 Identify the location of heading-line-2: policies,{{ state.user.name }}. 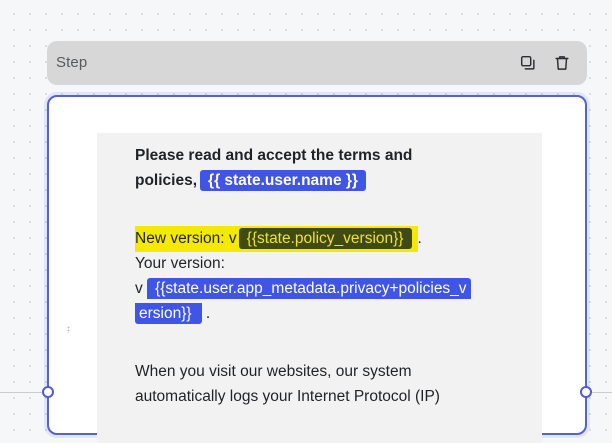
(325, 180).